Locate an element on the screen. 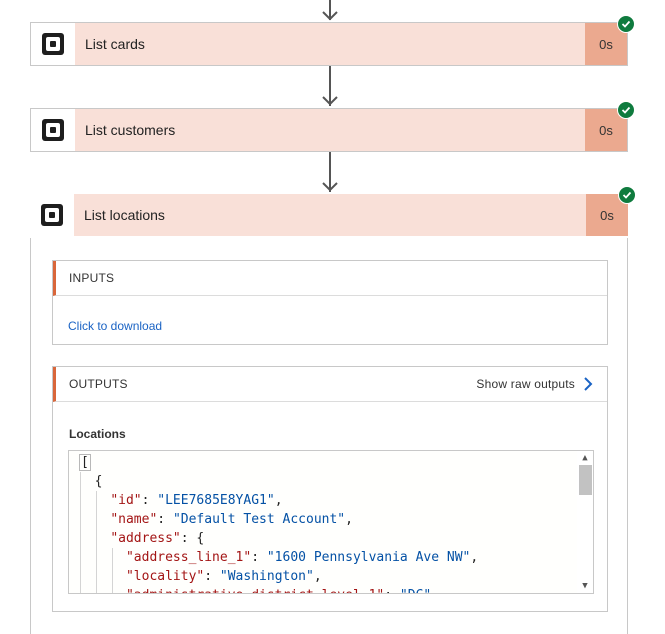  scroll-up-icon: ▲ is located at coordinates (585, 458).